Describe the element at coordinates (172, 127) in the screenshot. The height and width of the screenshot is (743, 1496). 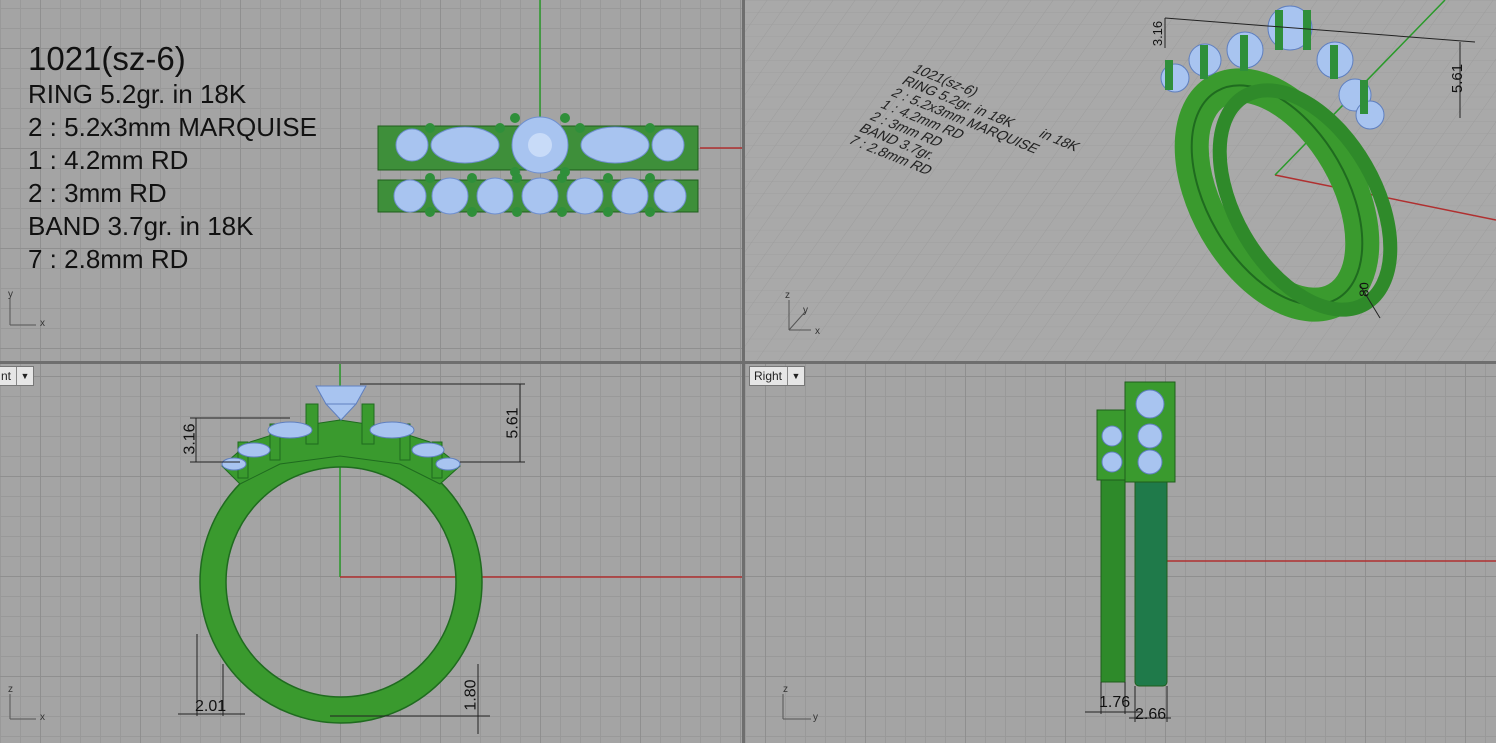
I see `note-line: 2 : 5.2x3mm MARQUISE` at that location.